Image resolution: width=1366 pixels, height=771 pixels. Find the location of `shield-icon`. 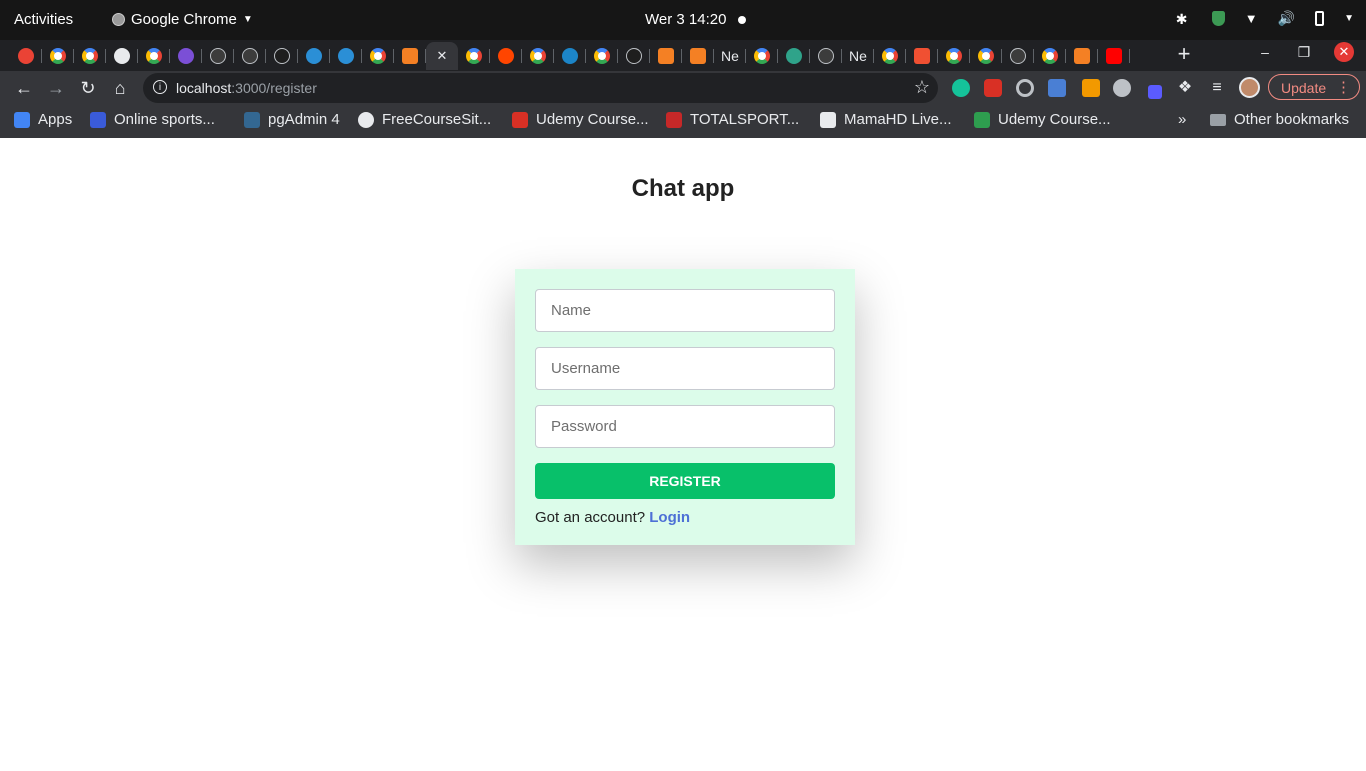

shield-icon is located at coordinates (1218, 18).